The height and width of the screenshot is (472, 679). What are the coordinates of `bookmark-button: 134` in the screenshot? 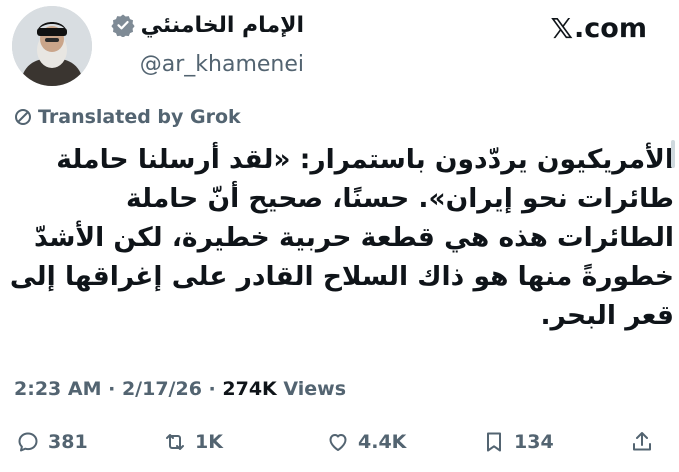 It's located at (518, 442).